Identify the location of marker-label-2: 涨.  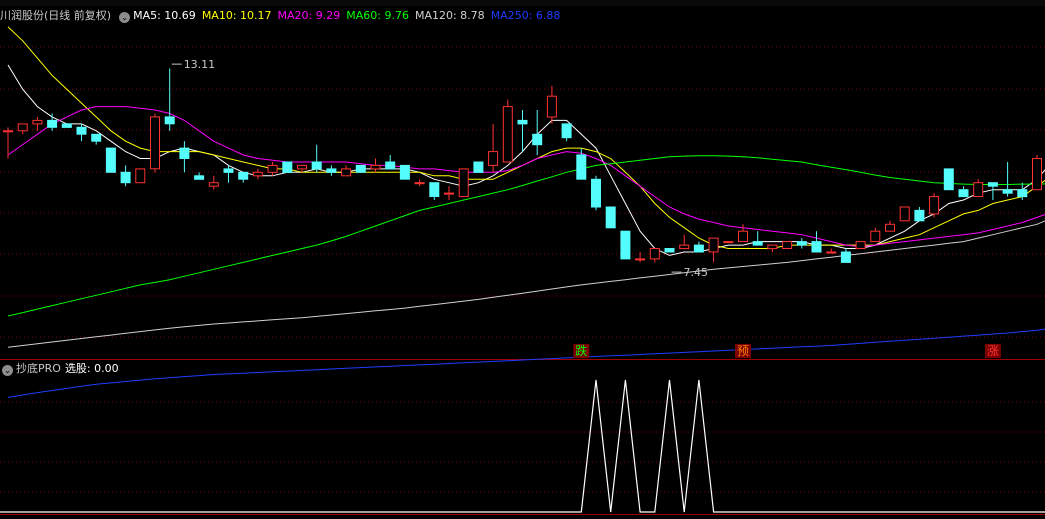
(993, 350).